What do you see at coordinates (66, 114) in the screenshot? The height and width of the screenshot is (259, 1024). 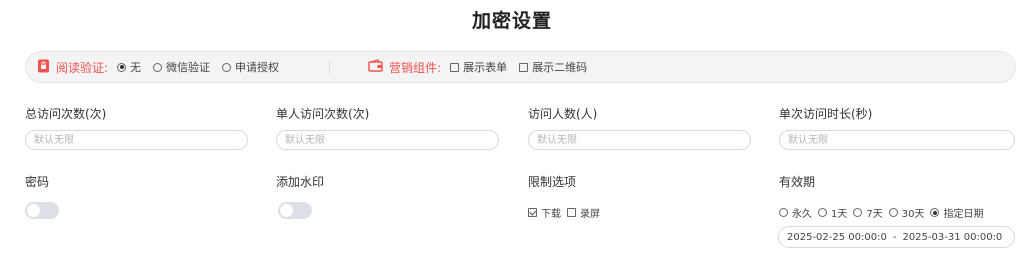 I see `total-visits-label: 总访问次数(次)` at bounding box center [66, 114].